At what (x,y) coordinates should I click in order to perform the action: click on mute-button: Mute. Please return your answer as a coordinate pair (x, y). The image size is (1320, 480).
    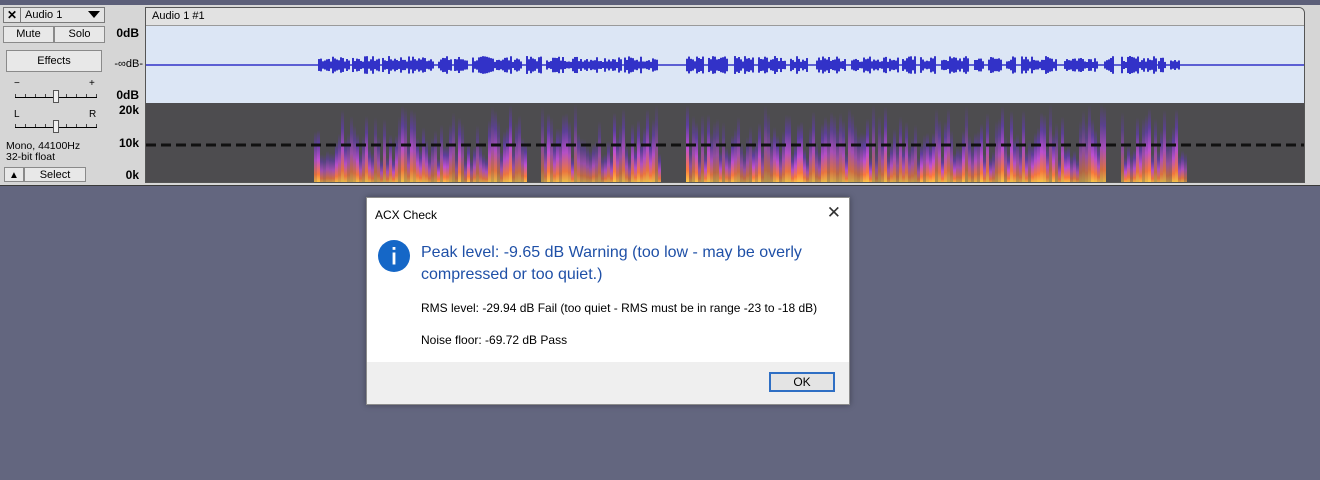
    Looking at the image, I should click on (28, 34).